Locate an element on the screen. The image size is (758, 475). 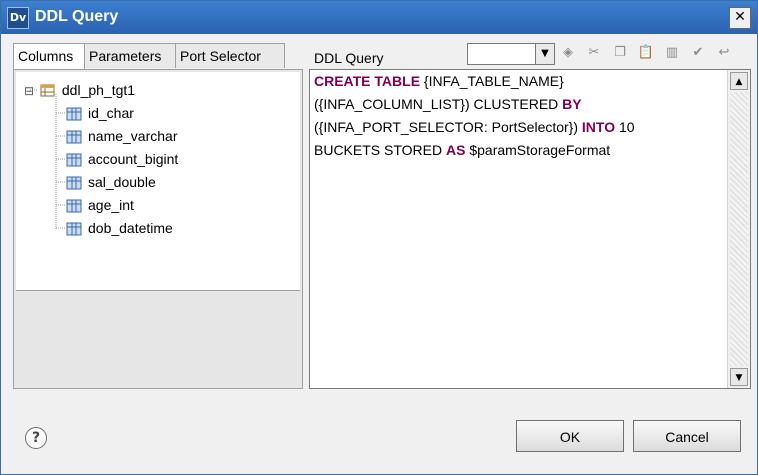
tree-column-row: name_varchar is located at coordinates (122, 136).